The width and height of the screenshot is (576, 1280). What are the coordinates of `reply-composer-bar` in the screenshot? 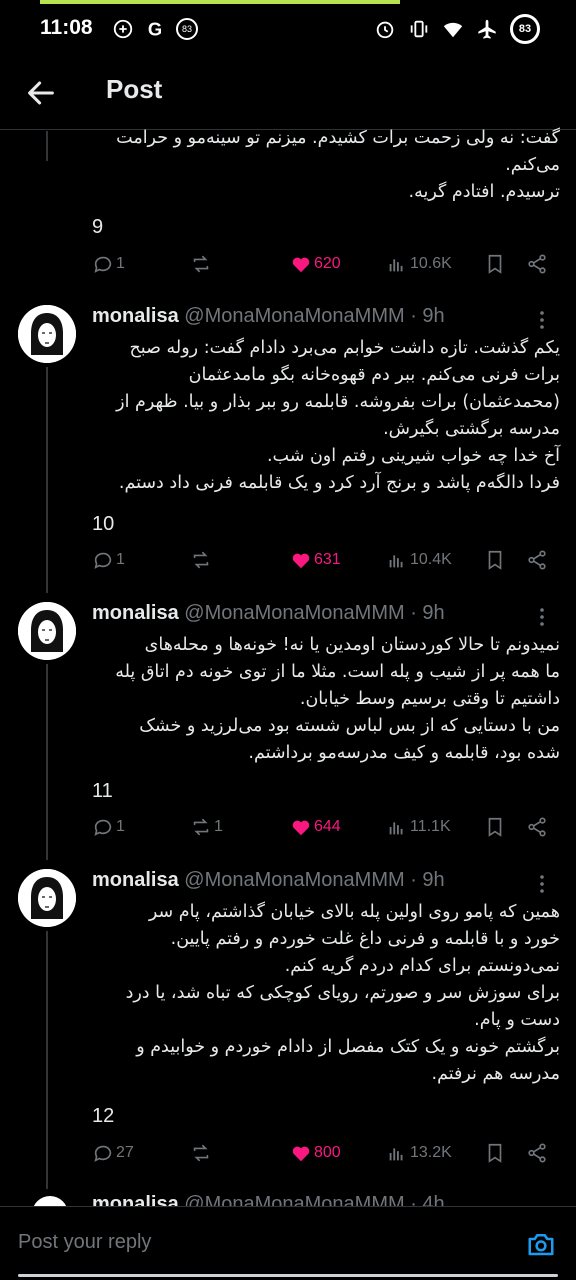 It's located at (288, 1243).